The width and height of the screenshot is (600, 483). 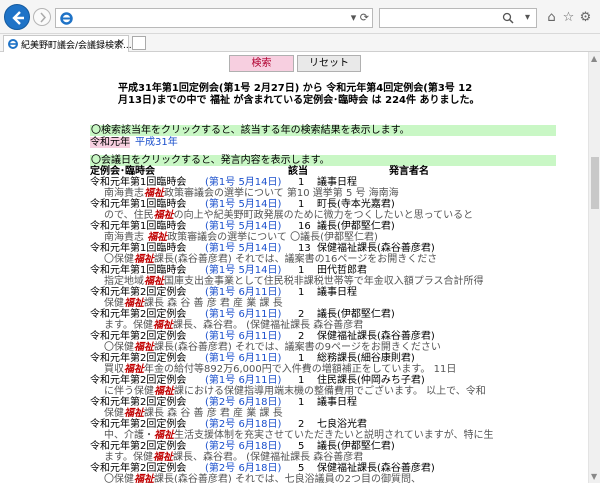 What do you see at coordinates (551, 18) in the screenshot?
I see `home-icon: ⌂` at bounding box center [551, 18].